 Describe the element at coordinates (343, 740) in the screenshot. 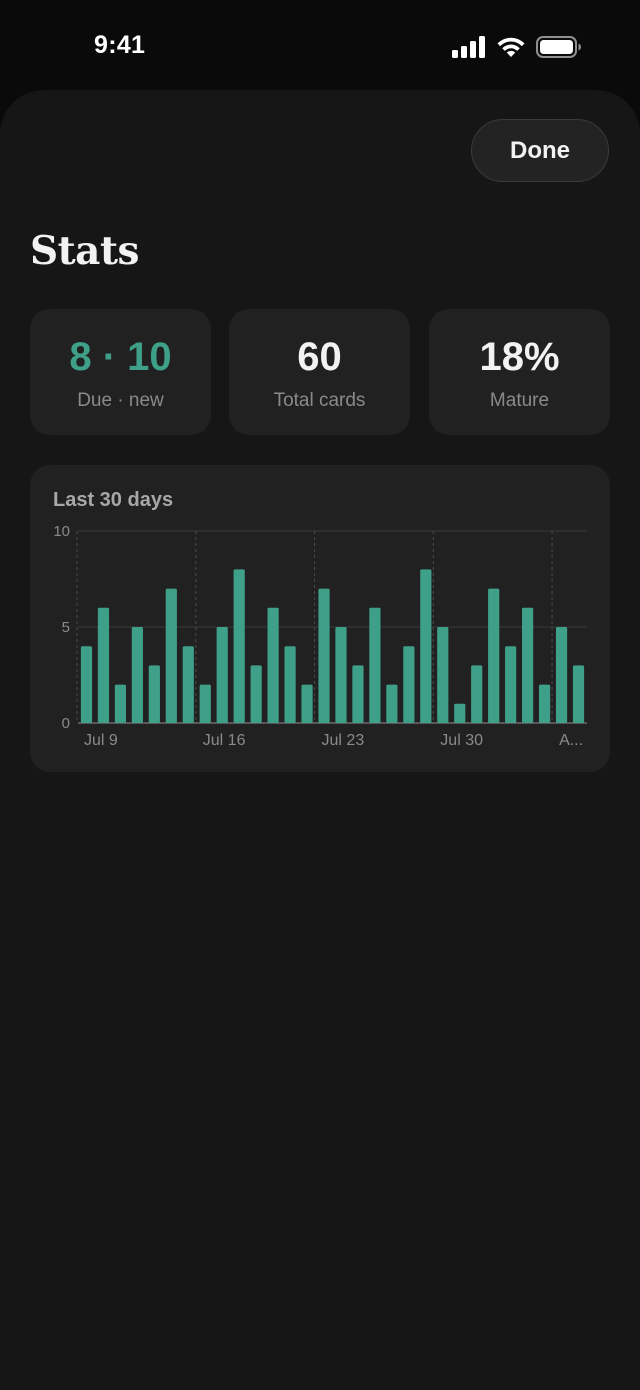

I see `x-tick-label: Jul 23` at that location.